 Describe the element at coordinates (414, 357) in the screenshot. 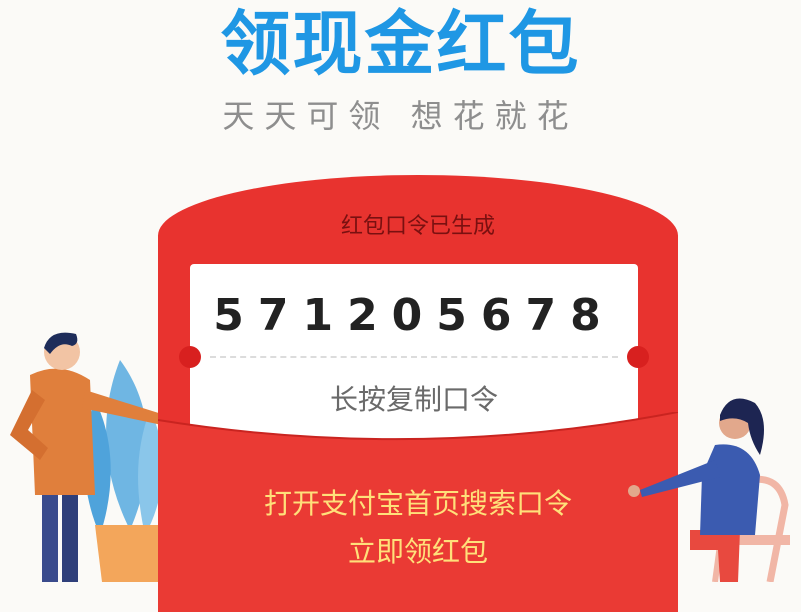

I see `card-divider` at that location.